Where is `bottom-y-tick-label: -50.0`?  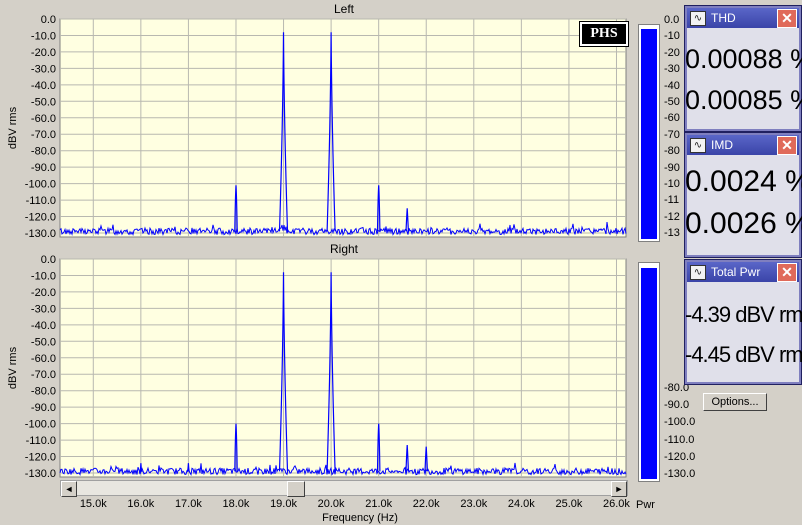 bottom-y-tick-label: -50.0 is located at coordinates (43, 342).